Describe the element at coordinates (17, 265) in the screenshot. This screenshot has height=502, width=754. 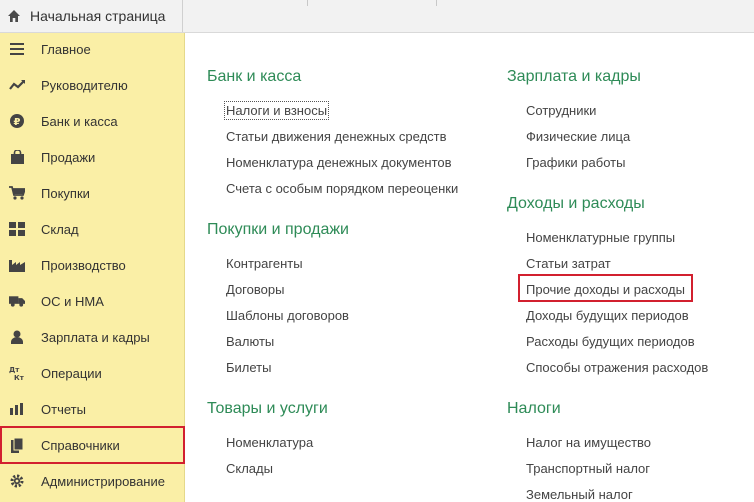
I see `factory-icon` at that location.